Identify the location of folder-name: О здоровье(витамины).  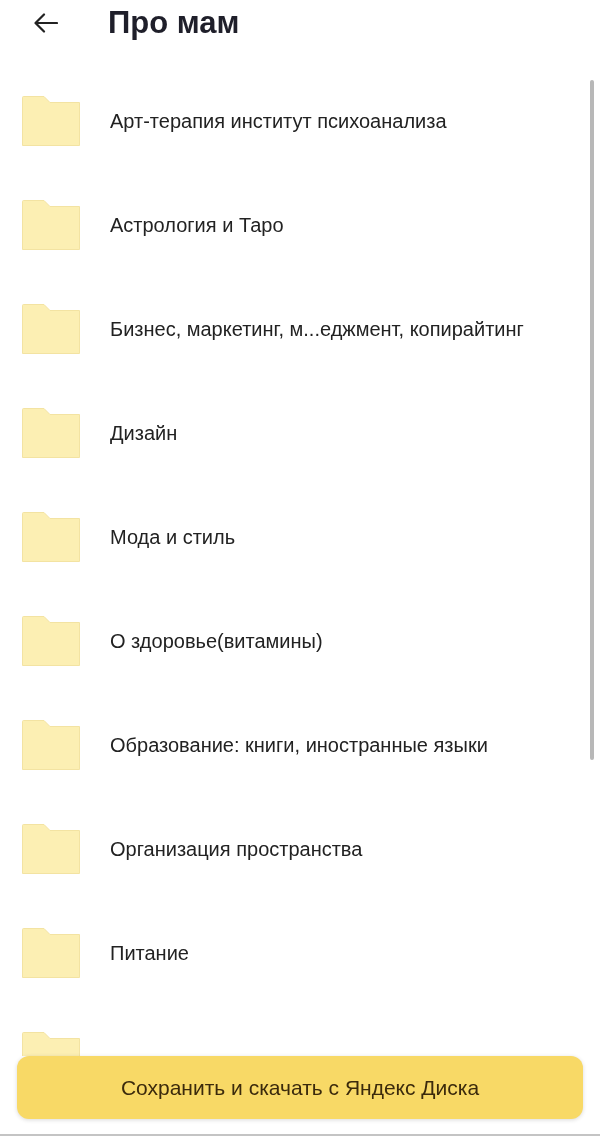
(216, 641).